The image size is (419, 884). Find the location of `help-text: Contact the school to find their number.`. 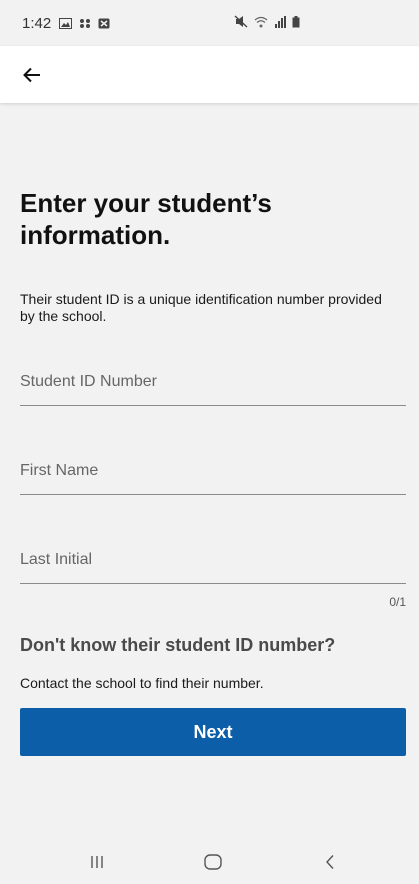

help-text: Contact the school to find their number. is located at coordinates (142, 683).